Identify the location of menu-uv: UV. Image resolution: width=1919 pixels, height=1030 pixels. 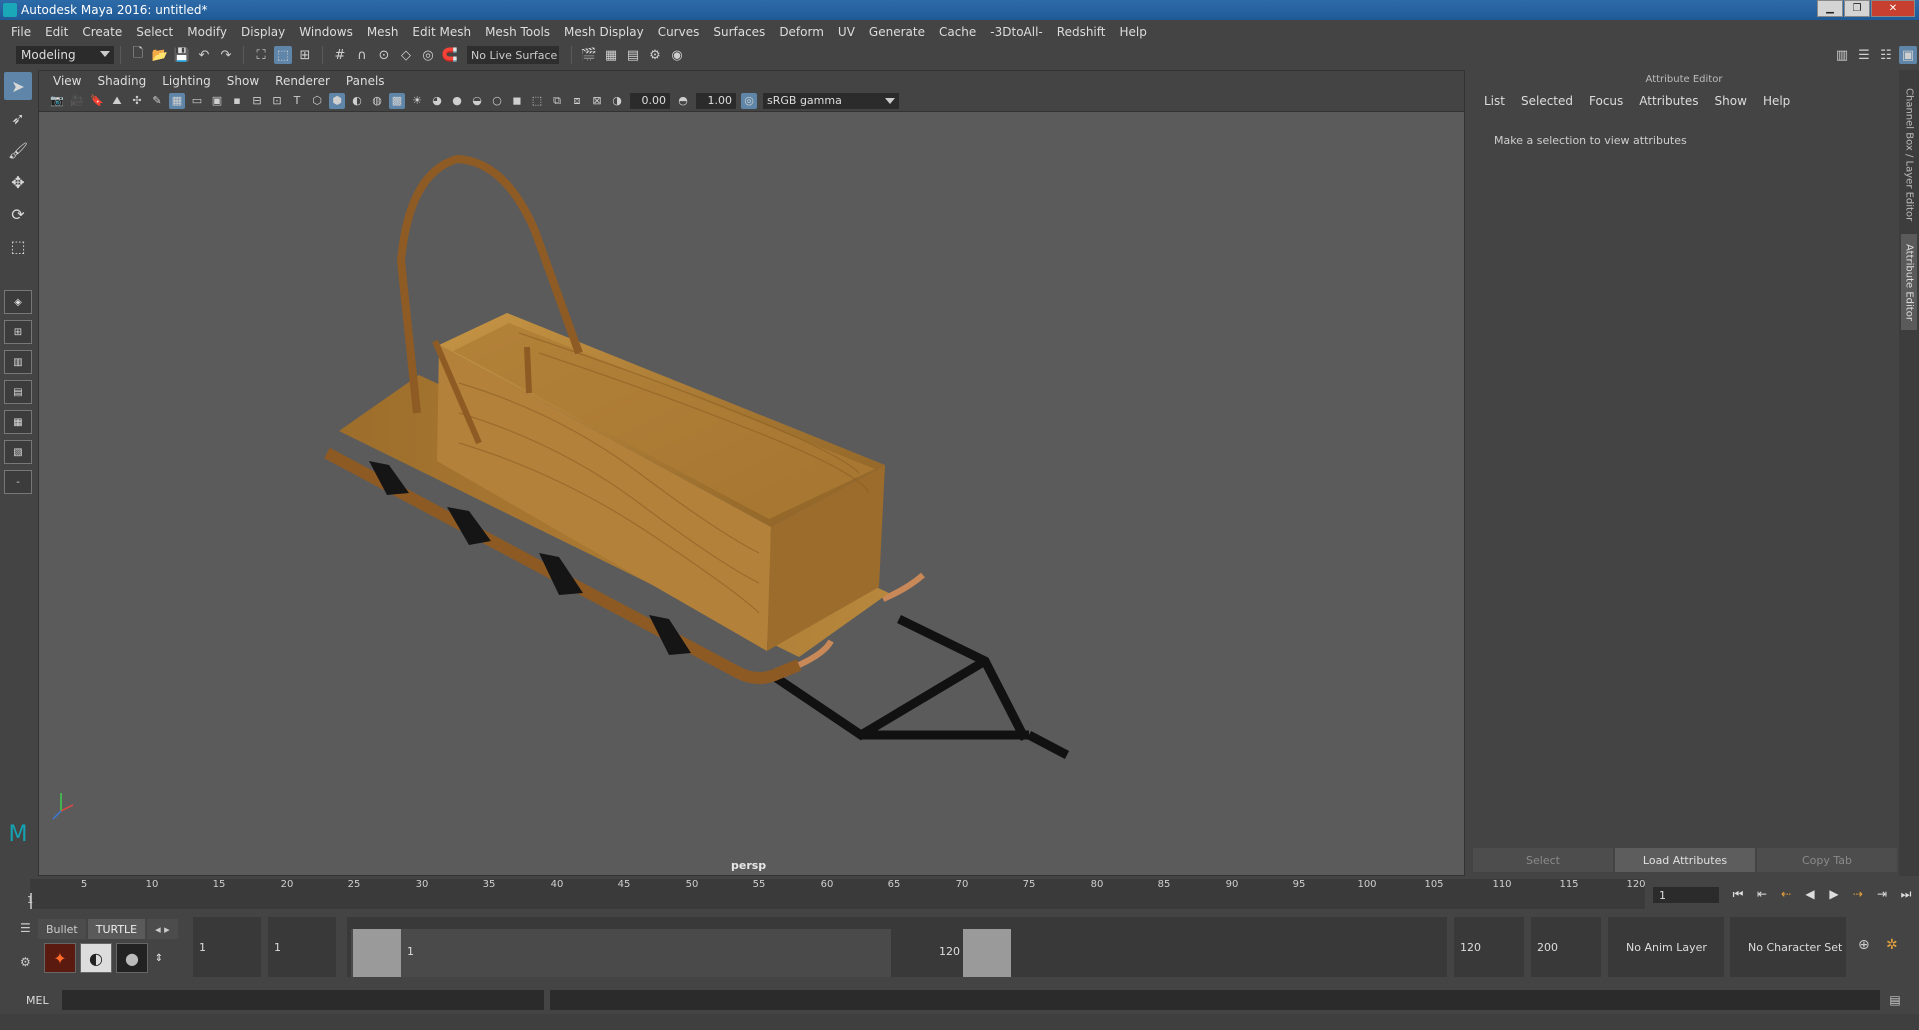
(846, 32).